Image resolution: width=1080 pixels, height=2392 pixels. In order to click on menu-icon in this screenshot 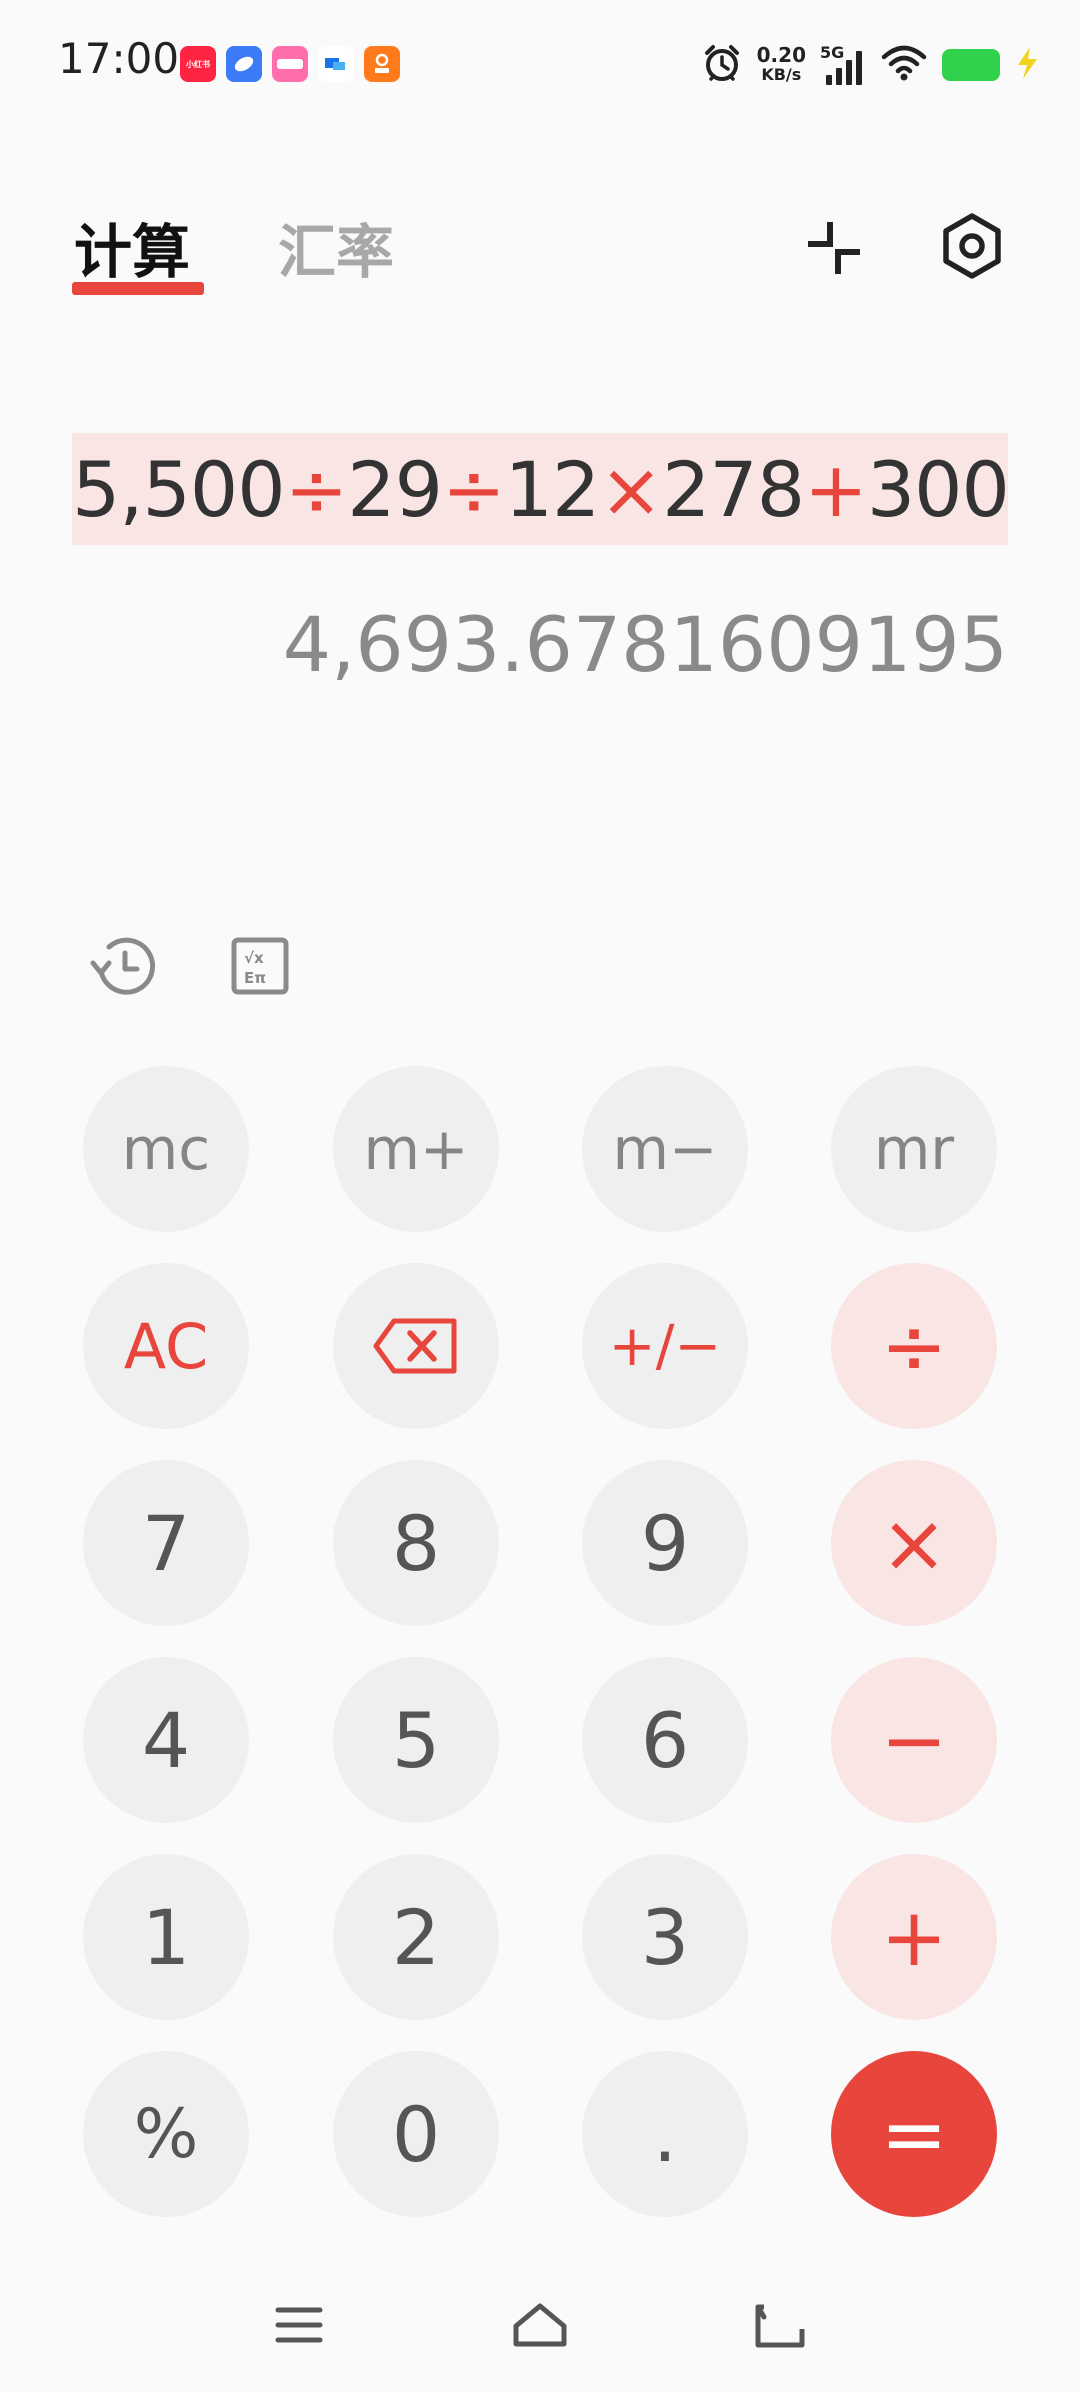, I will do `click(299, 2325)`.